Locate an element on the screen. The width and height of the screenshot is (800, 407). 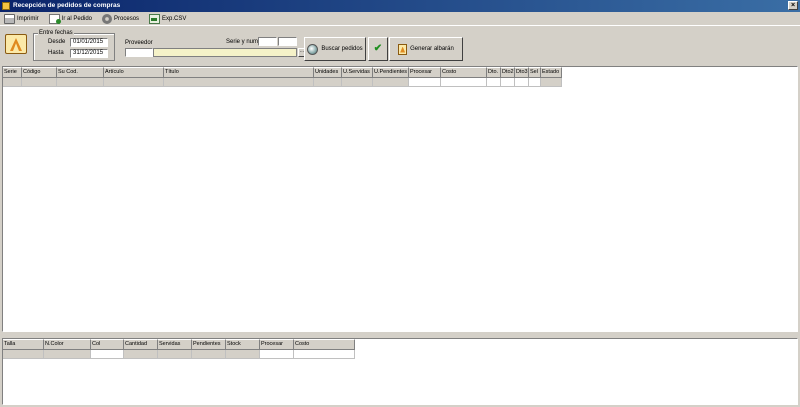
close-icon: × is located at coordinates (793, 5).